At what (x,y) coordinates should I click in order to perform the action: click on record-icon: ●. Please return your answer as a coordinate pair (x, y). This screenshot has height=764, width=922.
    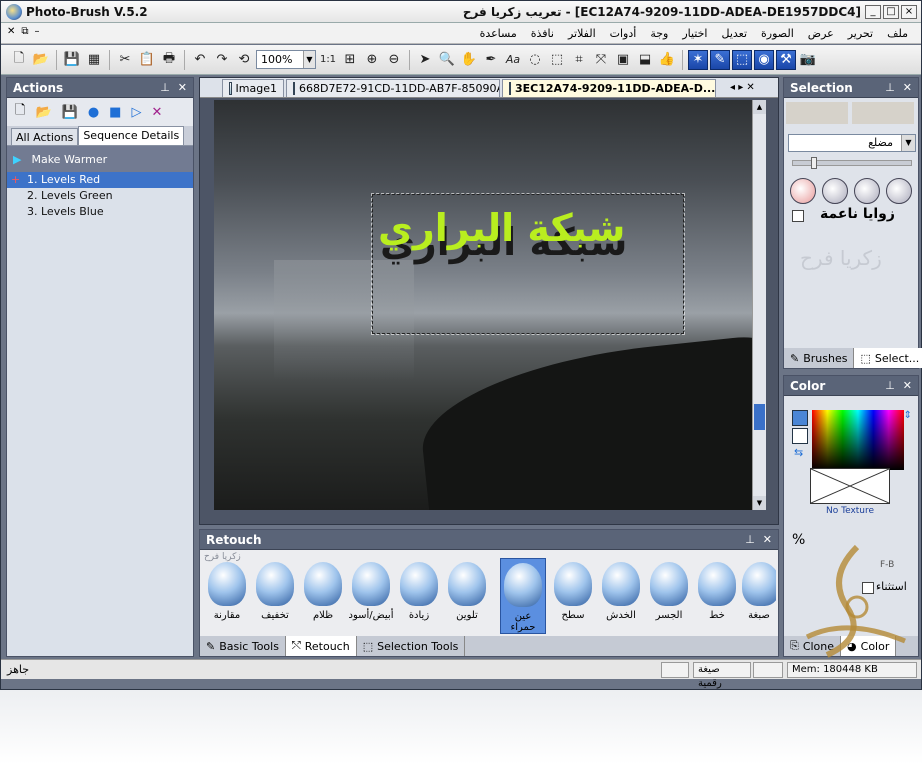
    Looking at the image, I should click on (93, 112).